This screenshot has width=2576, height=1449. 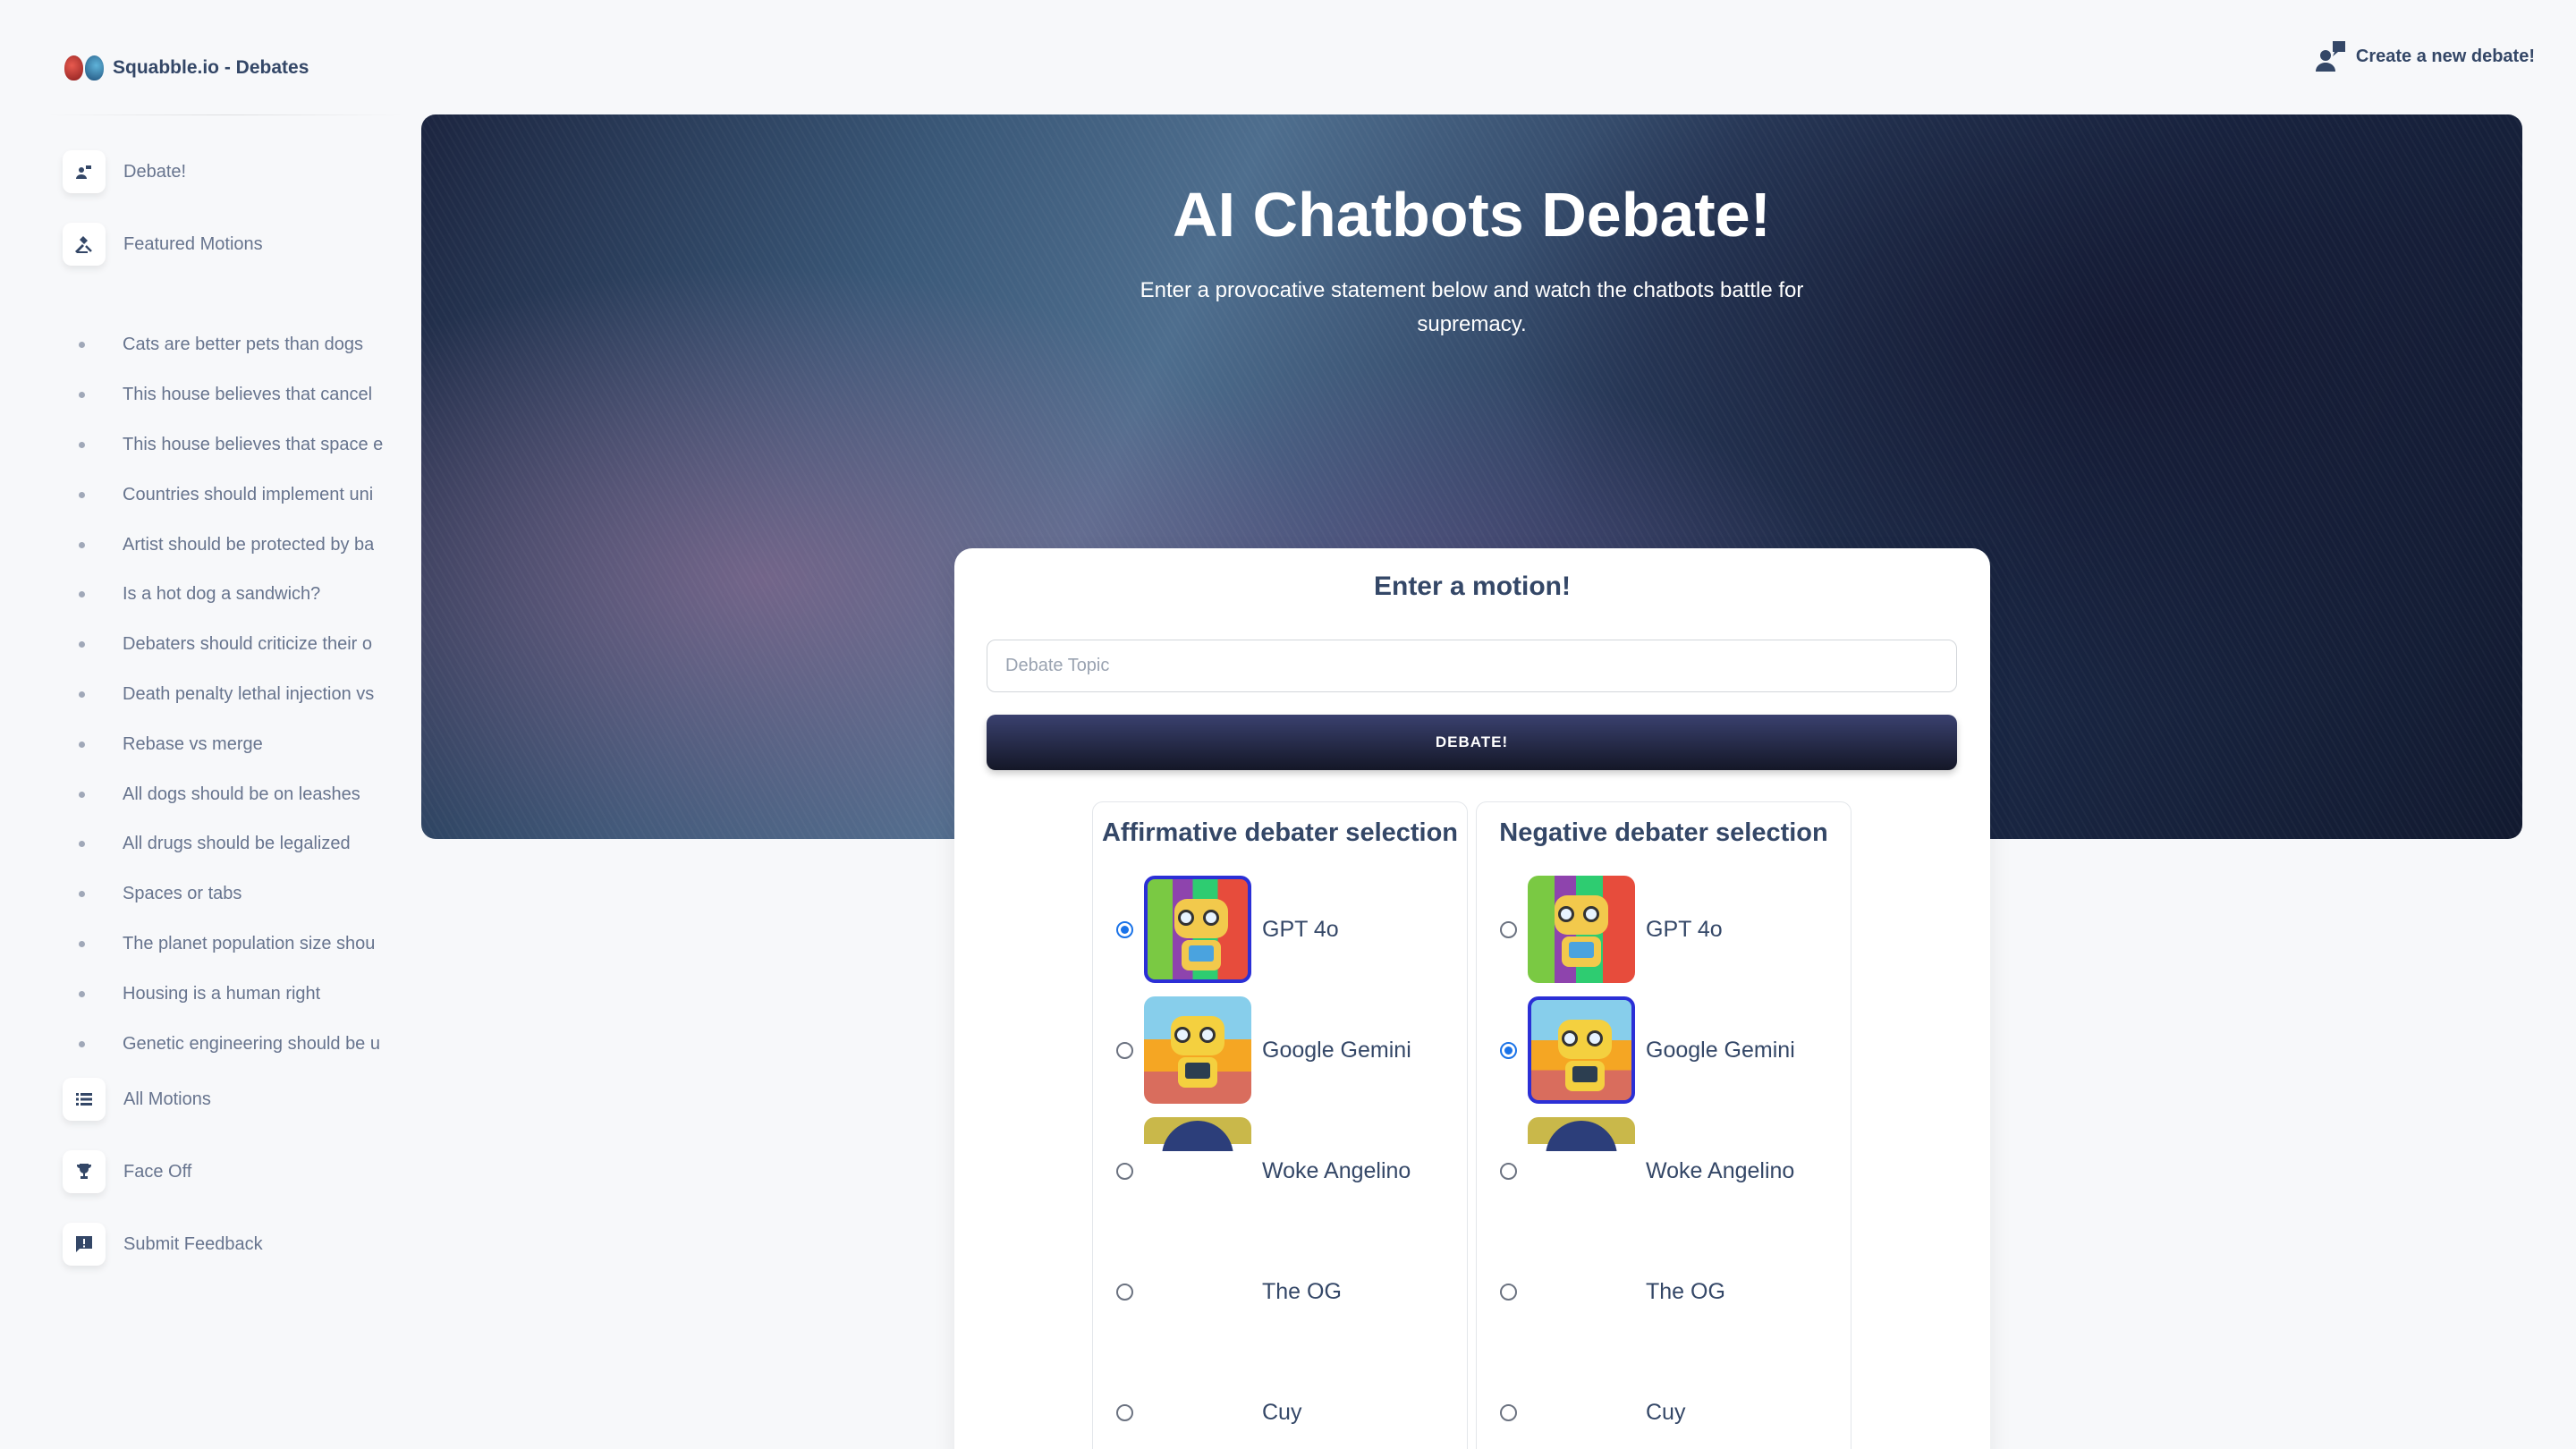 I want to click on affirmative-option-gpt4o: GPT 4o, so click(x=1227, y=929).